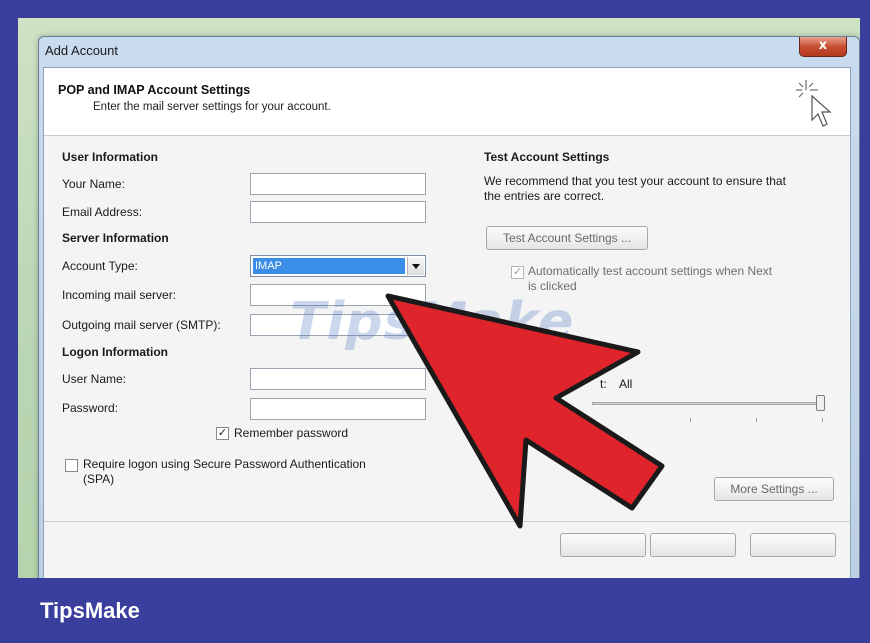 This screenshot has height=643, width=870. What do you see at coordinates (517, 272) in the screenshot?
I see `auto-test-checkbox: ✓` at bounding box center [517, 272].